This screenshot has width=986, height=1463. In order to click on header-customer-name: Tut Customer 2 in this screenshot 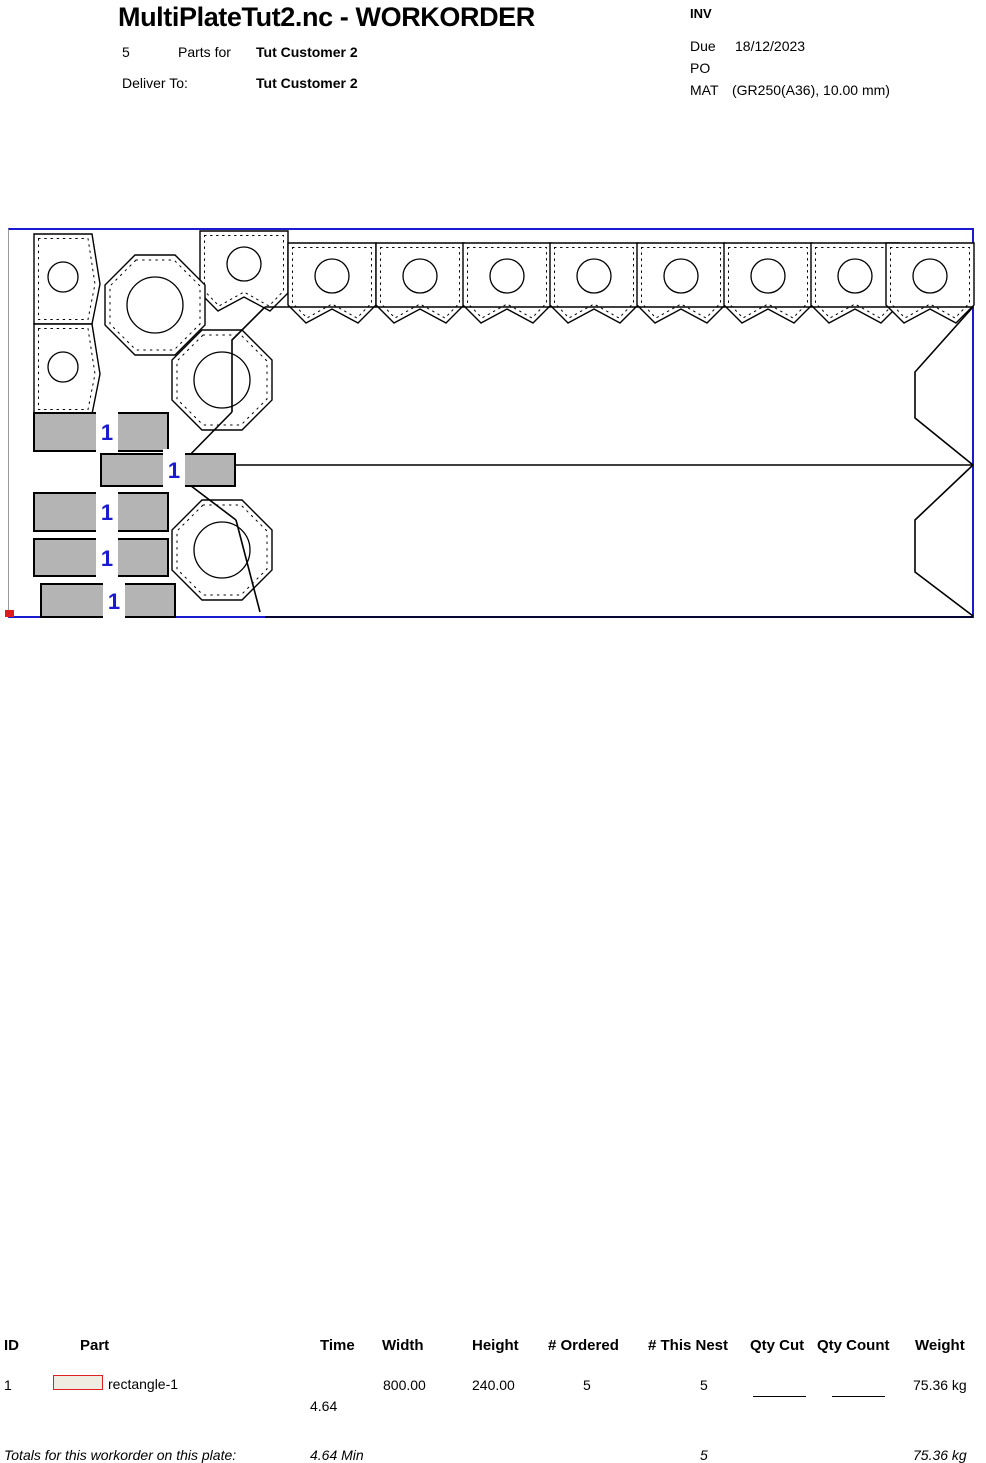, I will do `click(307, 52)`.